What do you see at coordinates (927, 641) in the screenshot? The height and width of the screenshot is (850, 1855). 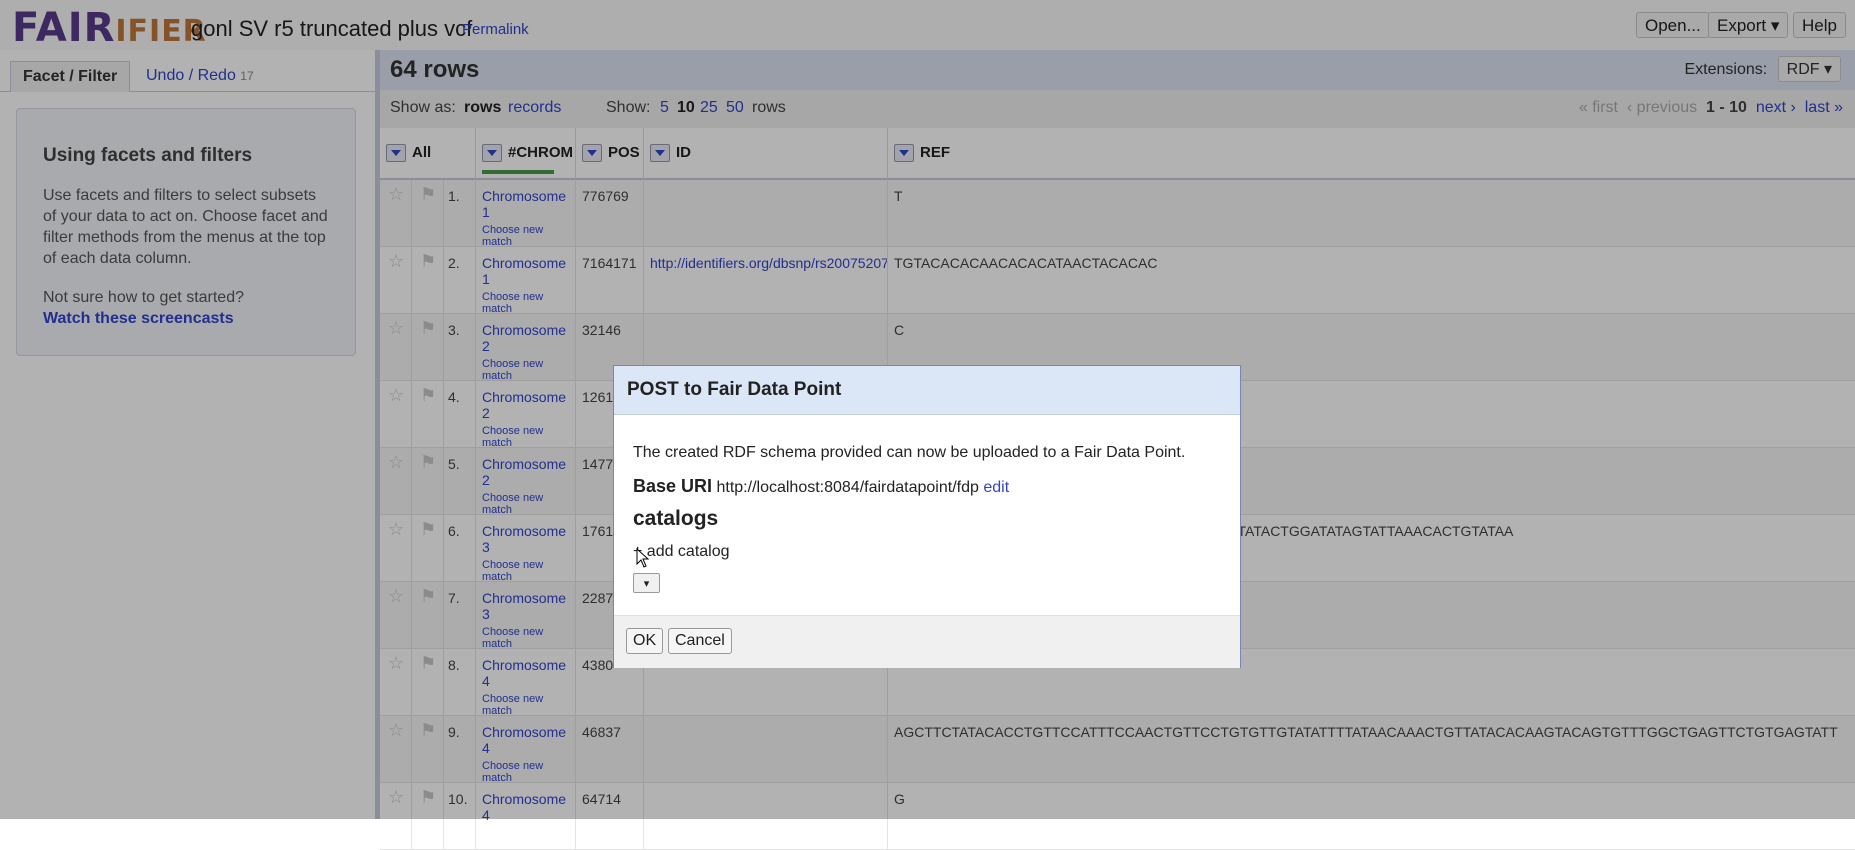 I see `dialog-footer: OK Cancel` at bounding box center [927, 641].